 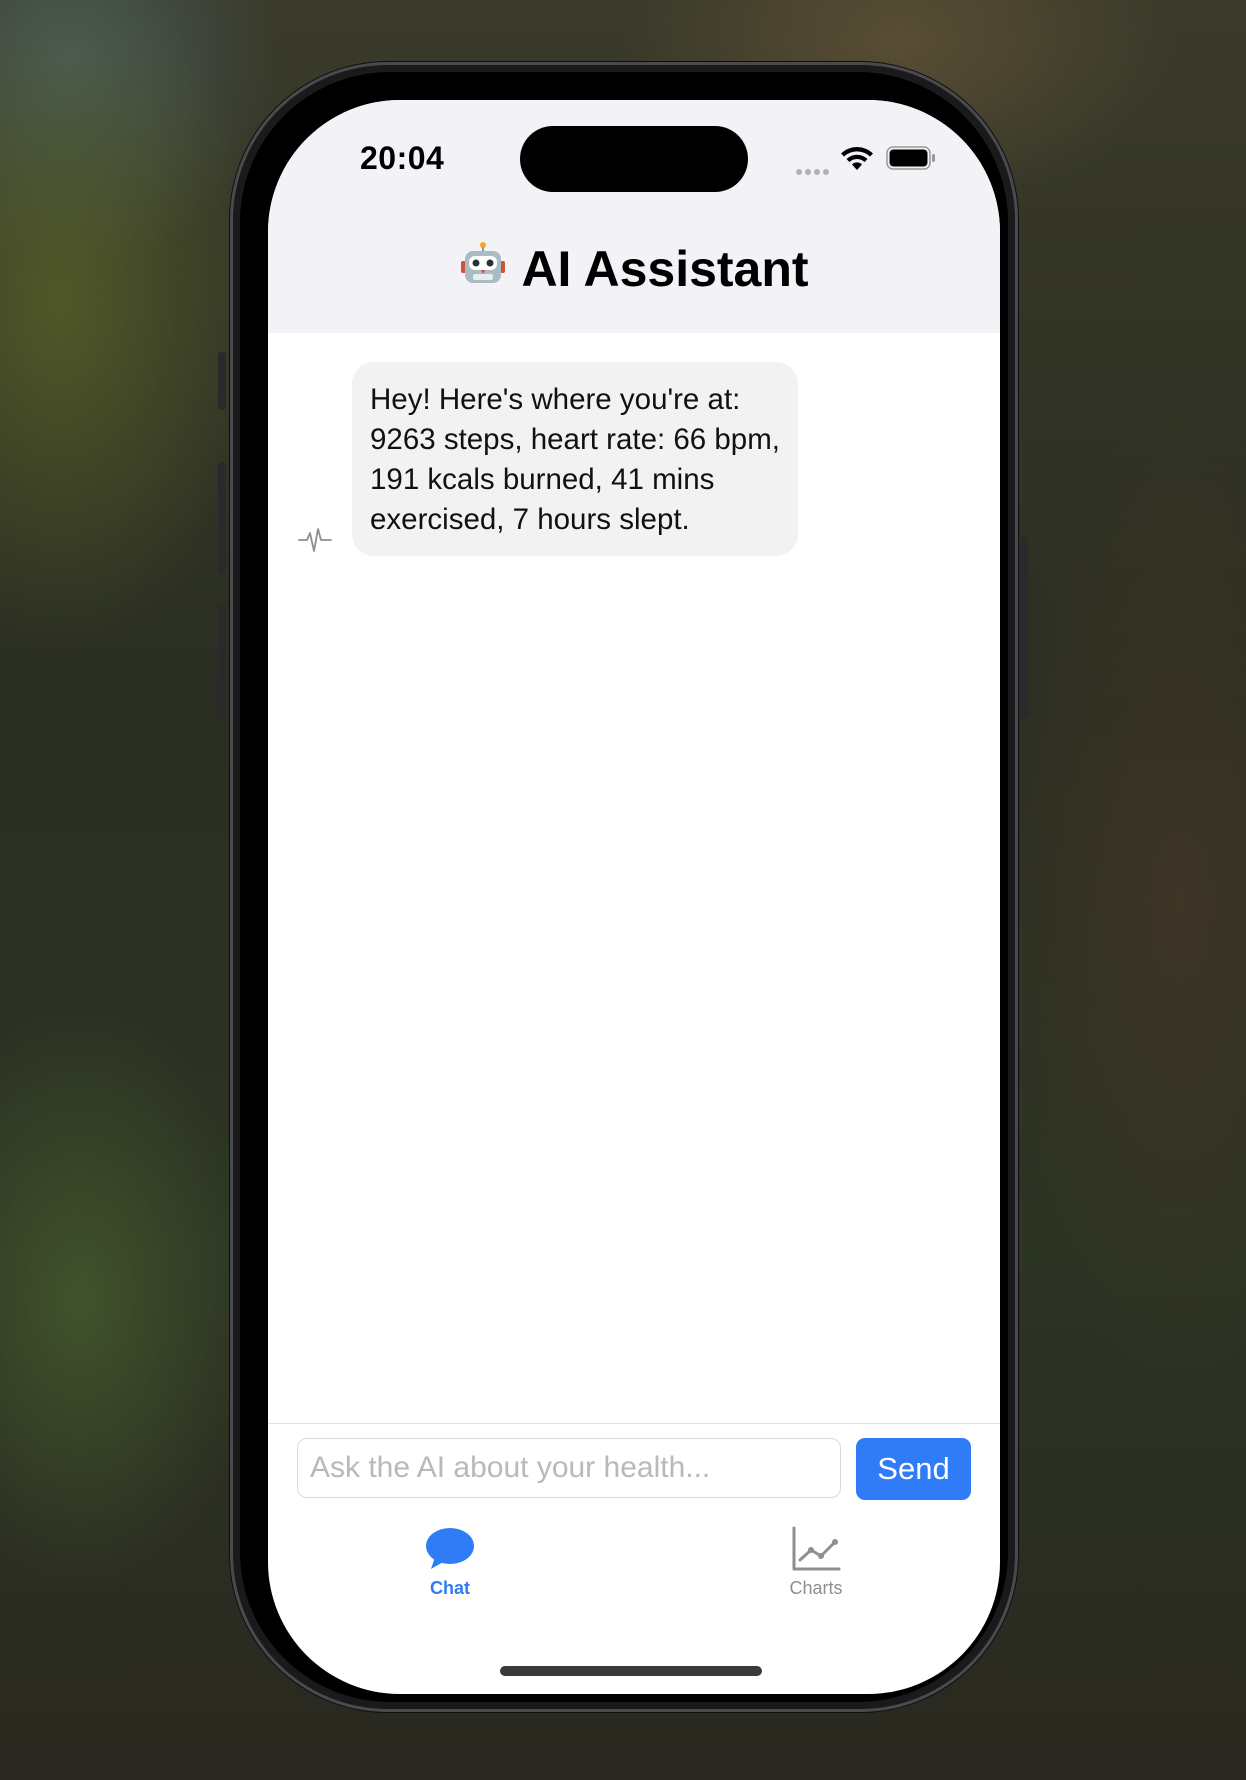 What do you see at coordinates (857, 158) in the screenshot?
I see `wifi-icon` at bounding box center [857, 158].